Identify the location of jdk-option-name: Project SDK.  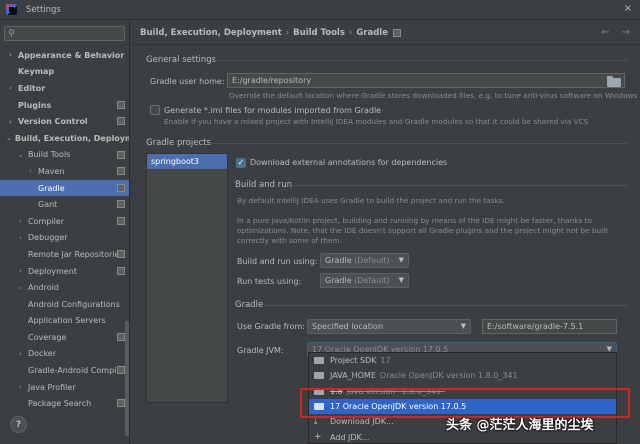
(353, 361).